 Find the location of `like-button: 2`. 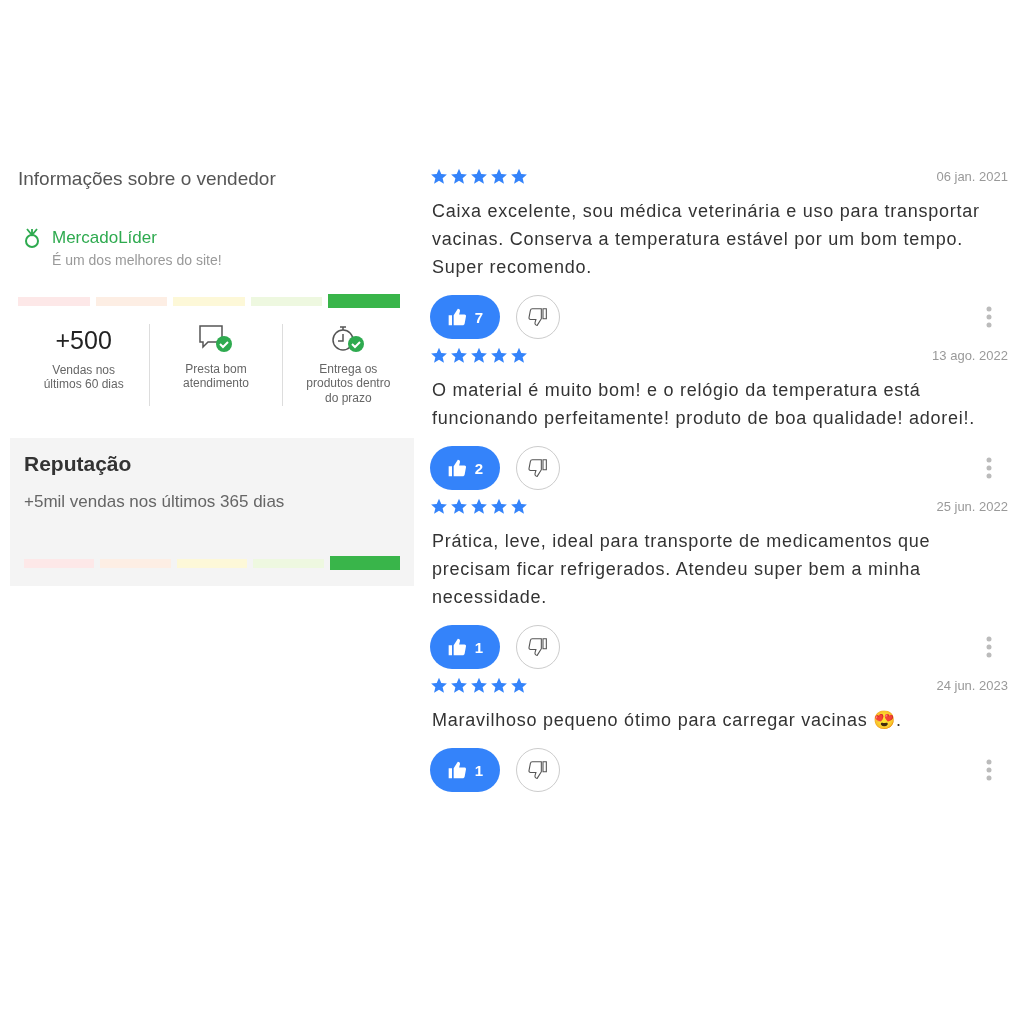

like-button: 2 is located at coordinates (465, 468).